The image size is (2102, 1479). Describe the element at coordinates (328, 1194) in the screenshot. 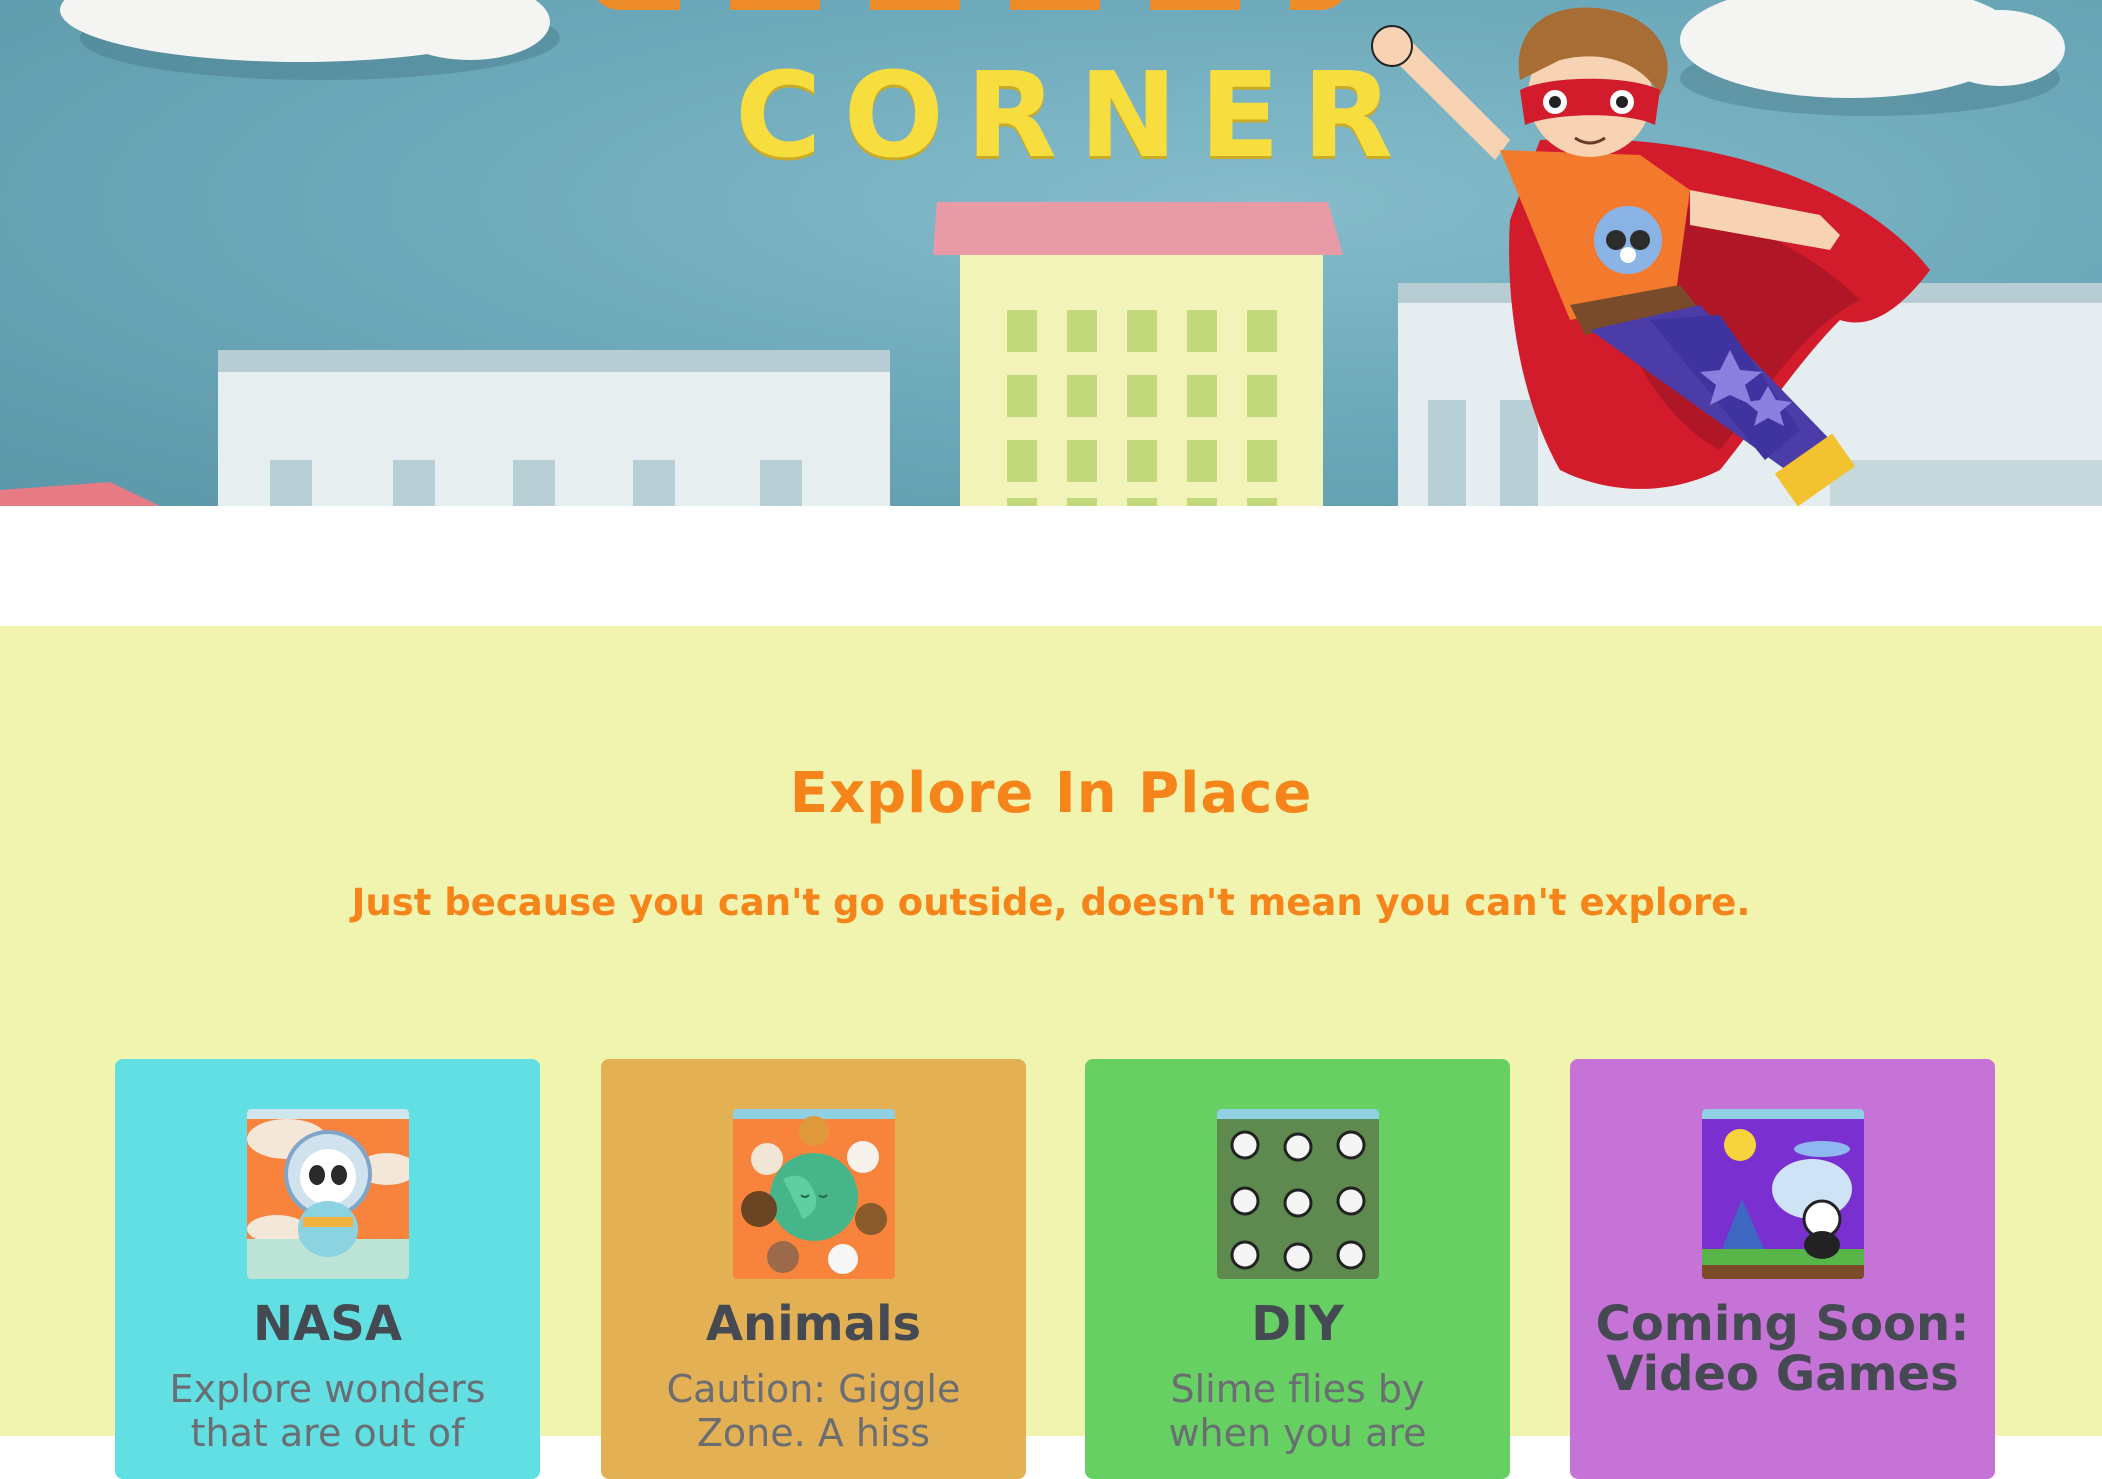

I see `panda-astronaut-icon` at that location.